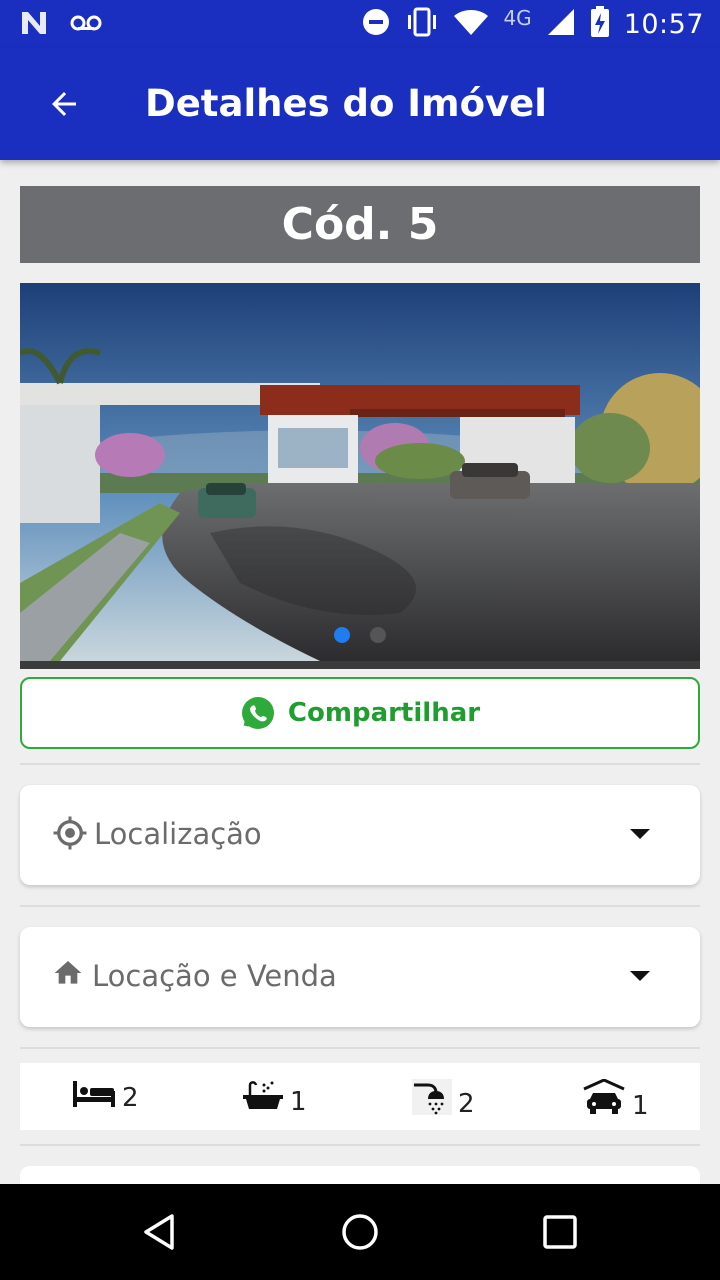  Describe the element at coordinates (130, 1098) in the screenshot. I see `bedrooms-count: 2` at that location.